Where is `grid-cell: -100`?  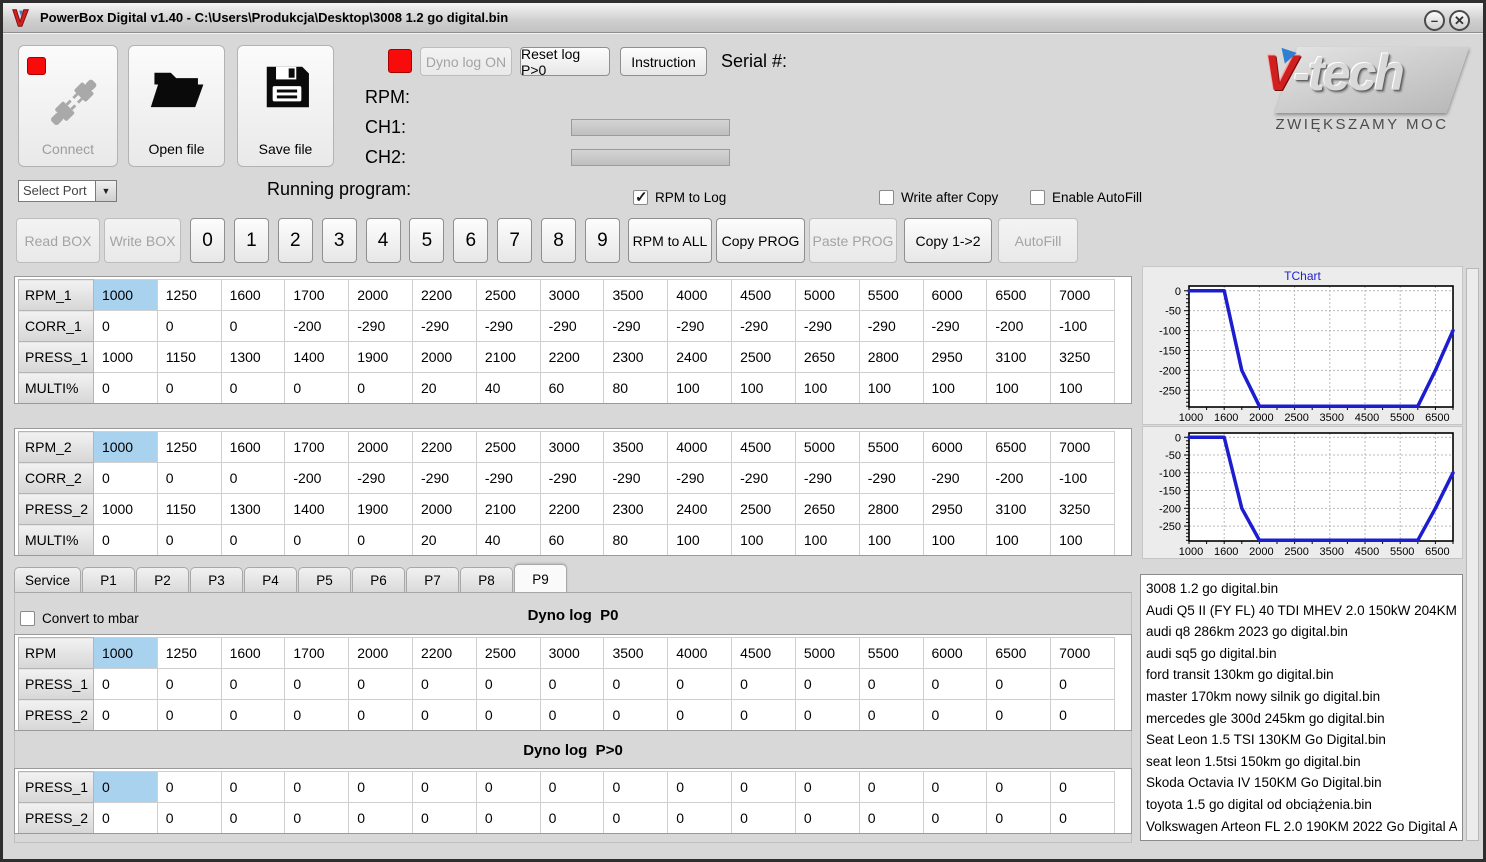 grid-cell: -100 is located at coordinates (1082, 478).